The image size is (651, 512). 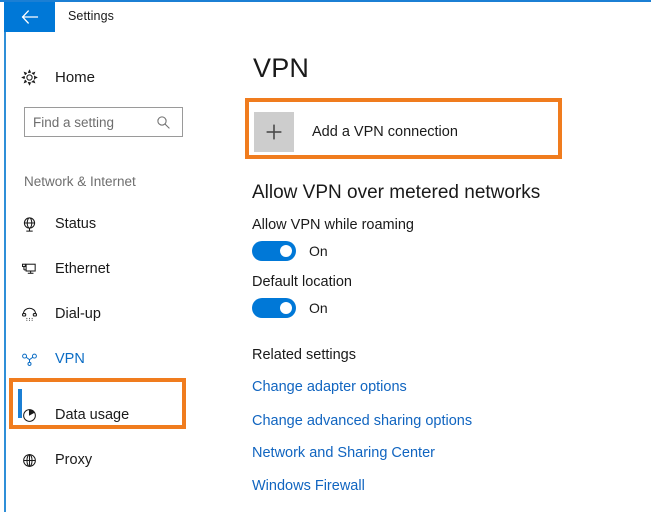 I want to click on allow-vpn-roaming-toggle-group: On, so click(x=290, y=251).